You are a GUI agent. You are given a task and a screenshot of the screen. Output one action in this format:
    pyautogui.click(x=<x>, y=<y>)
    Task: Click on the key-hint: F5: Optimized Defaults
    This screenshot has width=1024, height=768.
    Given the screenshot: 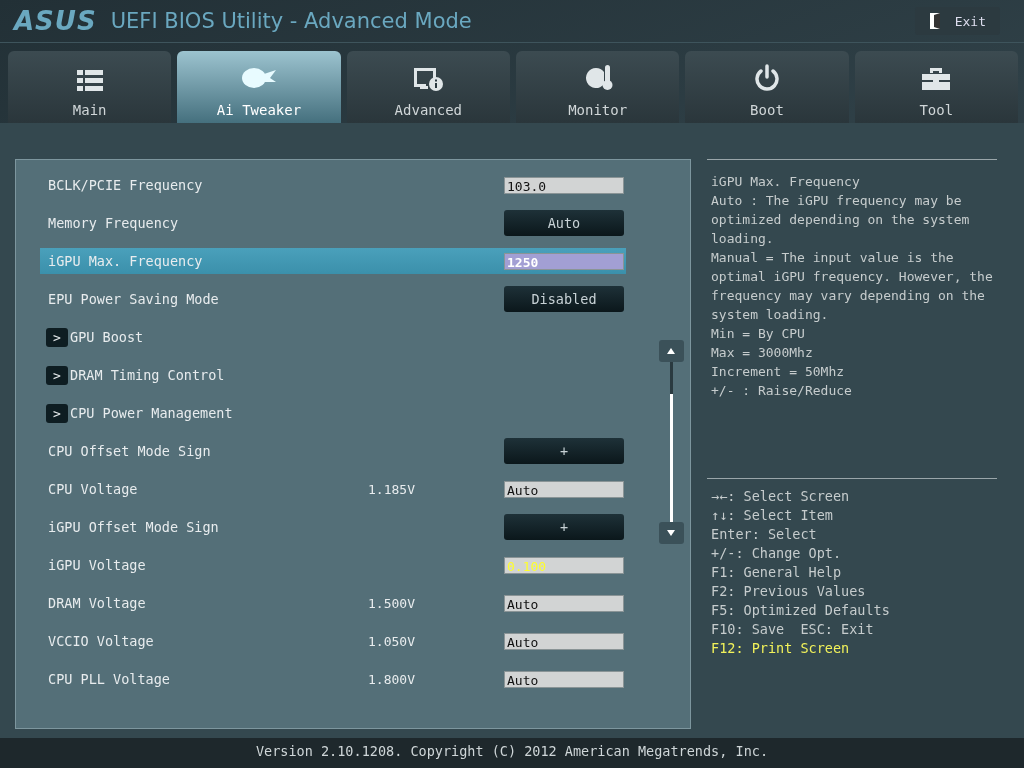 What is the action you would take?
    pyautogui.click(x=801, y=610)
    